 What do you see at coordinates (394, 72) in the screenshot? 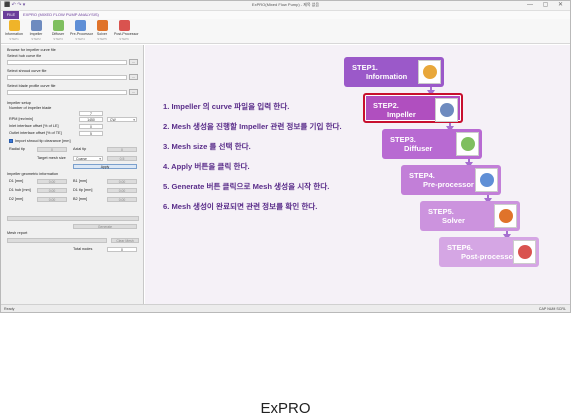
I see `step-box-1: STEP1. Information` at bounding box center [394, 72].